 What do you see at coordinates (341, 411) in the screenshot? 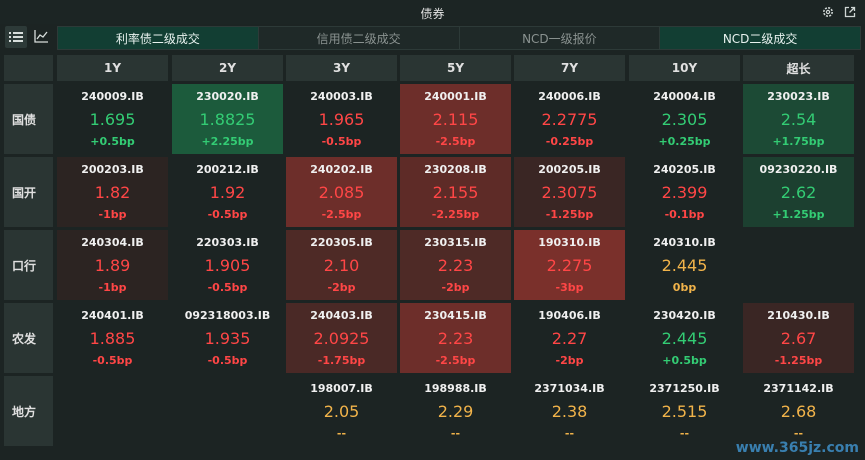
I see `bond-cell: 198007.IB 2.05 --` at bounding box center [341, 411].